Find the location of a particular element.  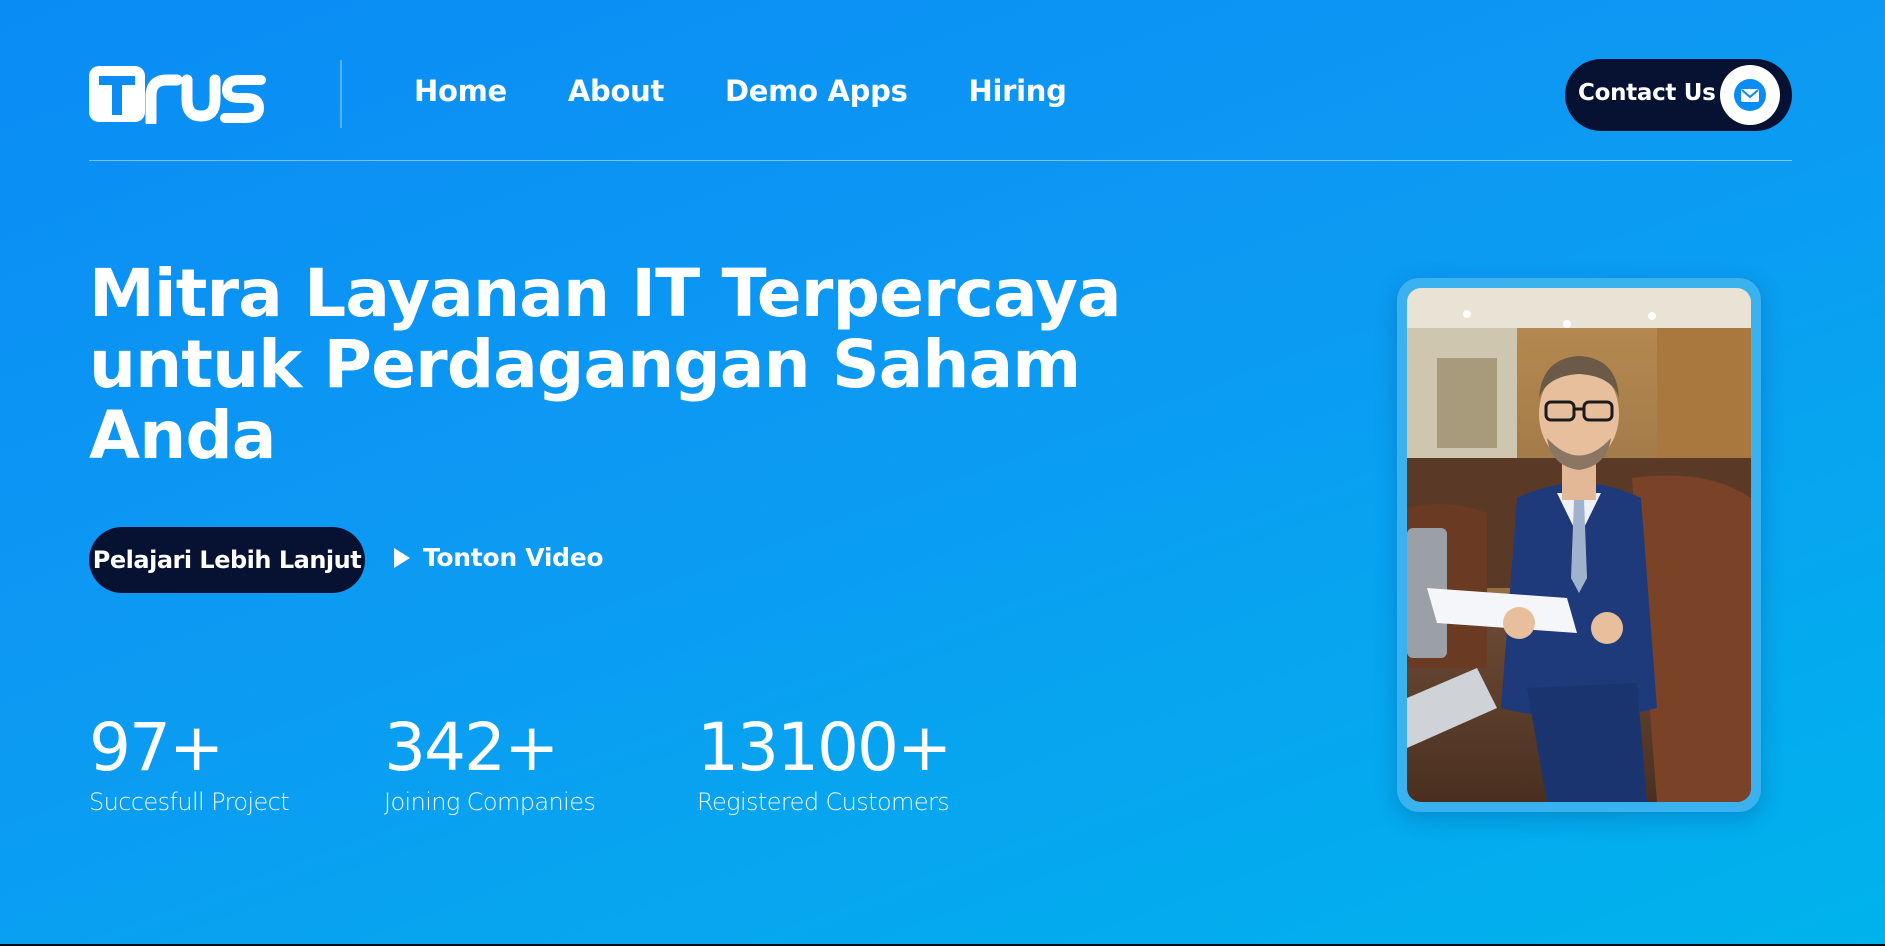

hero-title-line: untuk Perdagangan Saham is located at coordinates (585, 364).